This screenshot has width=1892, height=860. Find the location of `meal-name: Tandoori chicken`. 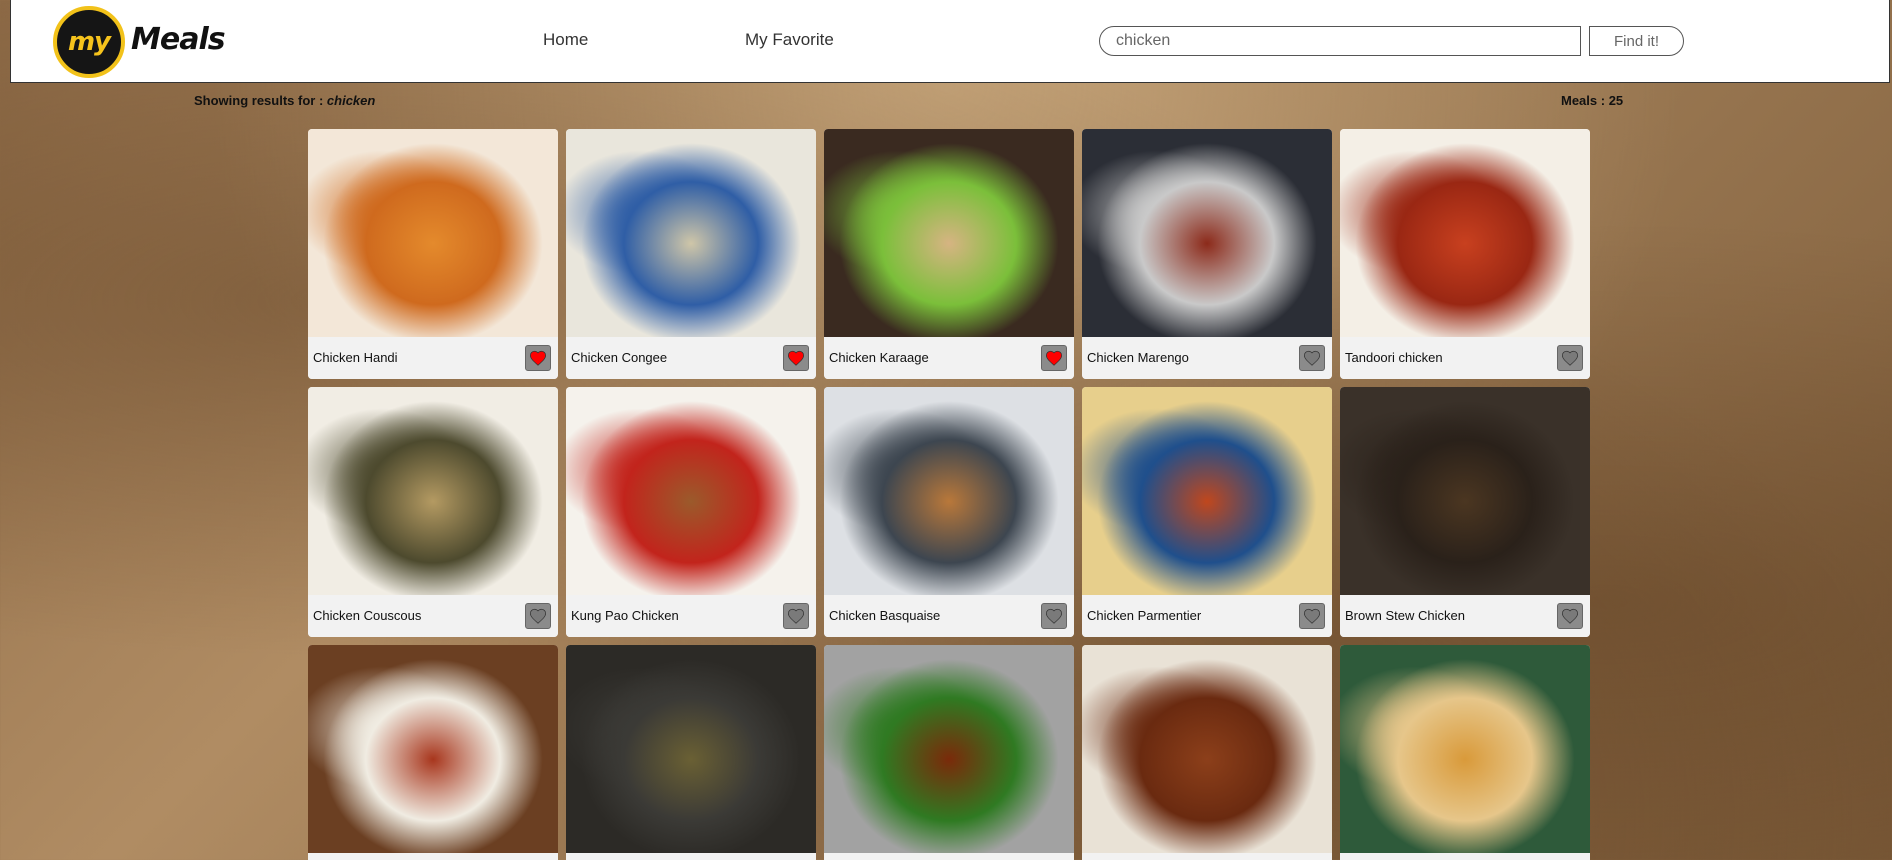

meal-name: Tandoori chicken is located at coordinates (1394, 357).